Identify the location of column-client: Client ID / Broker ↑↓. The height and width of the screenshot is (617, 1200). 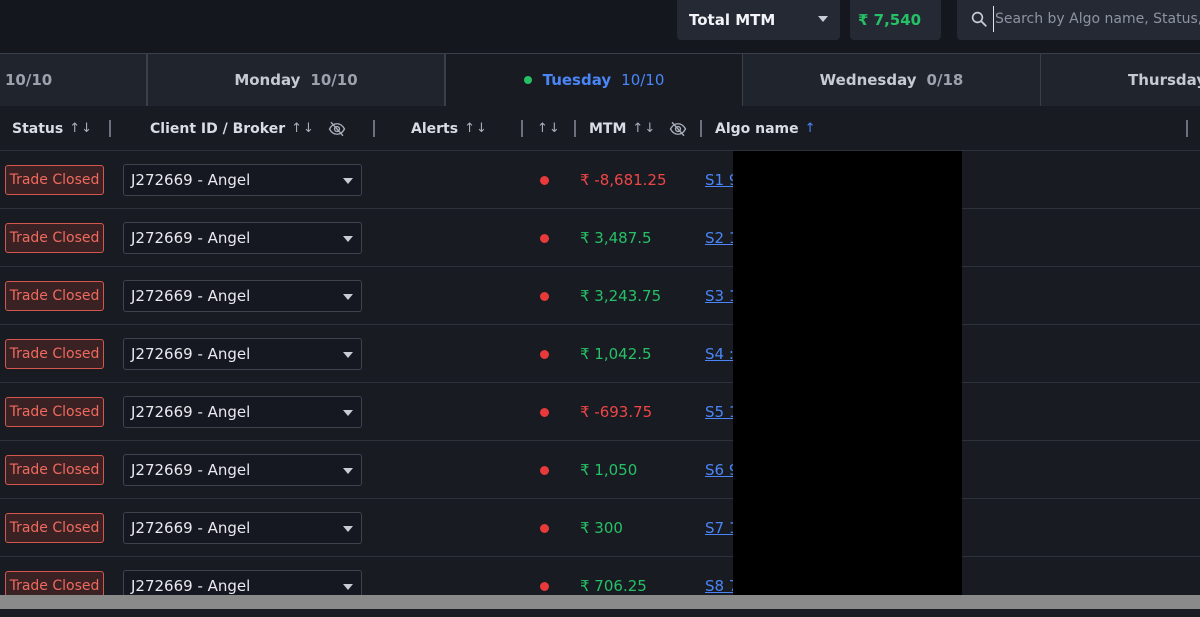
(248, 128).